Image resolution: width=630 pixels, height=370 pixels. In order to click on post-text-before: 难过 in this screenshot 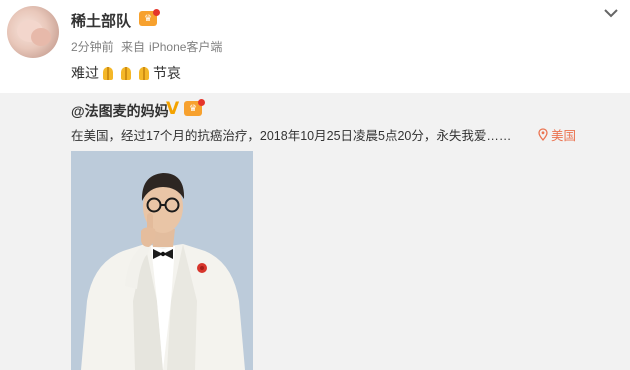, I will do `click(85, 73)`.